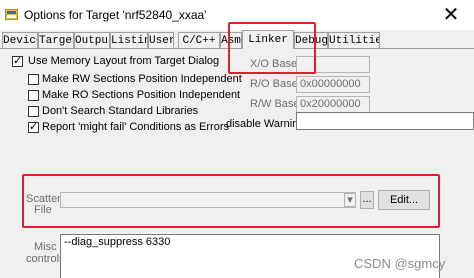  Describe the element at coordinates (451, 15) in the screenshot. I see `close-button: ✕` at that location.